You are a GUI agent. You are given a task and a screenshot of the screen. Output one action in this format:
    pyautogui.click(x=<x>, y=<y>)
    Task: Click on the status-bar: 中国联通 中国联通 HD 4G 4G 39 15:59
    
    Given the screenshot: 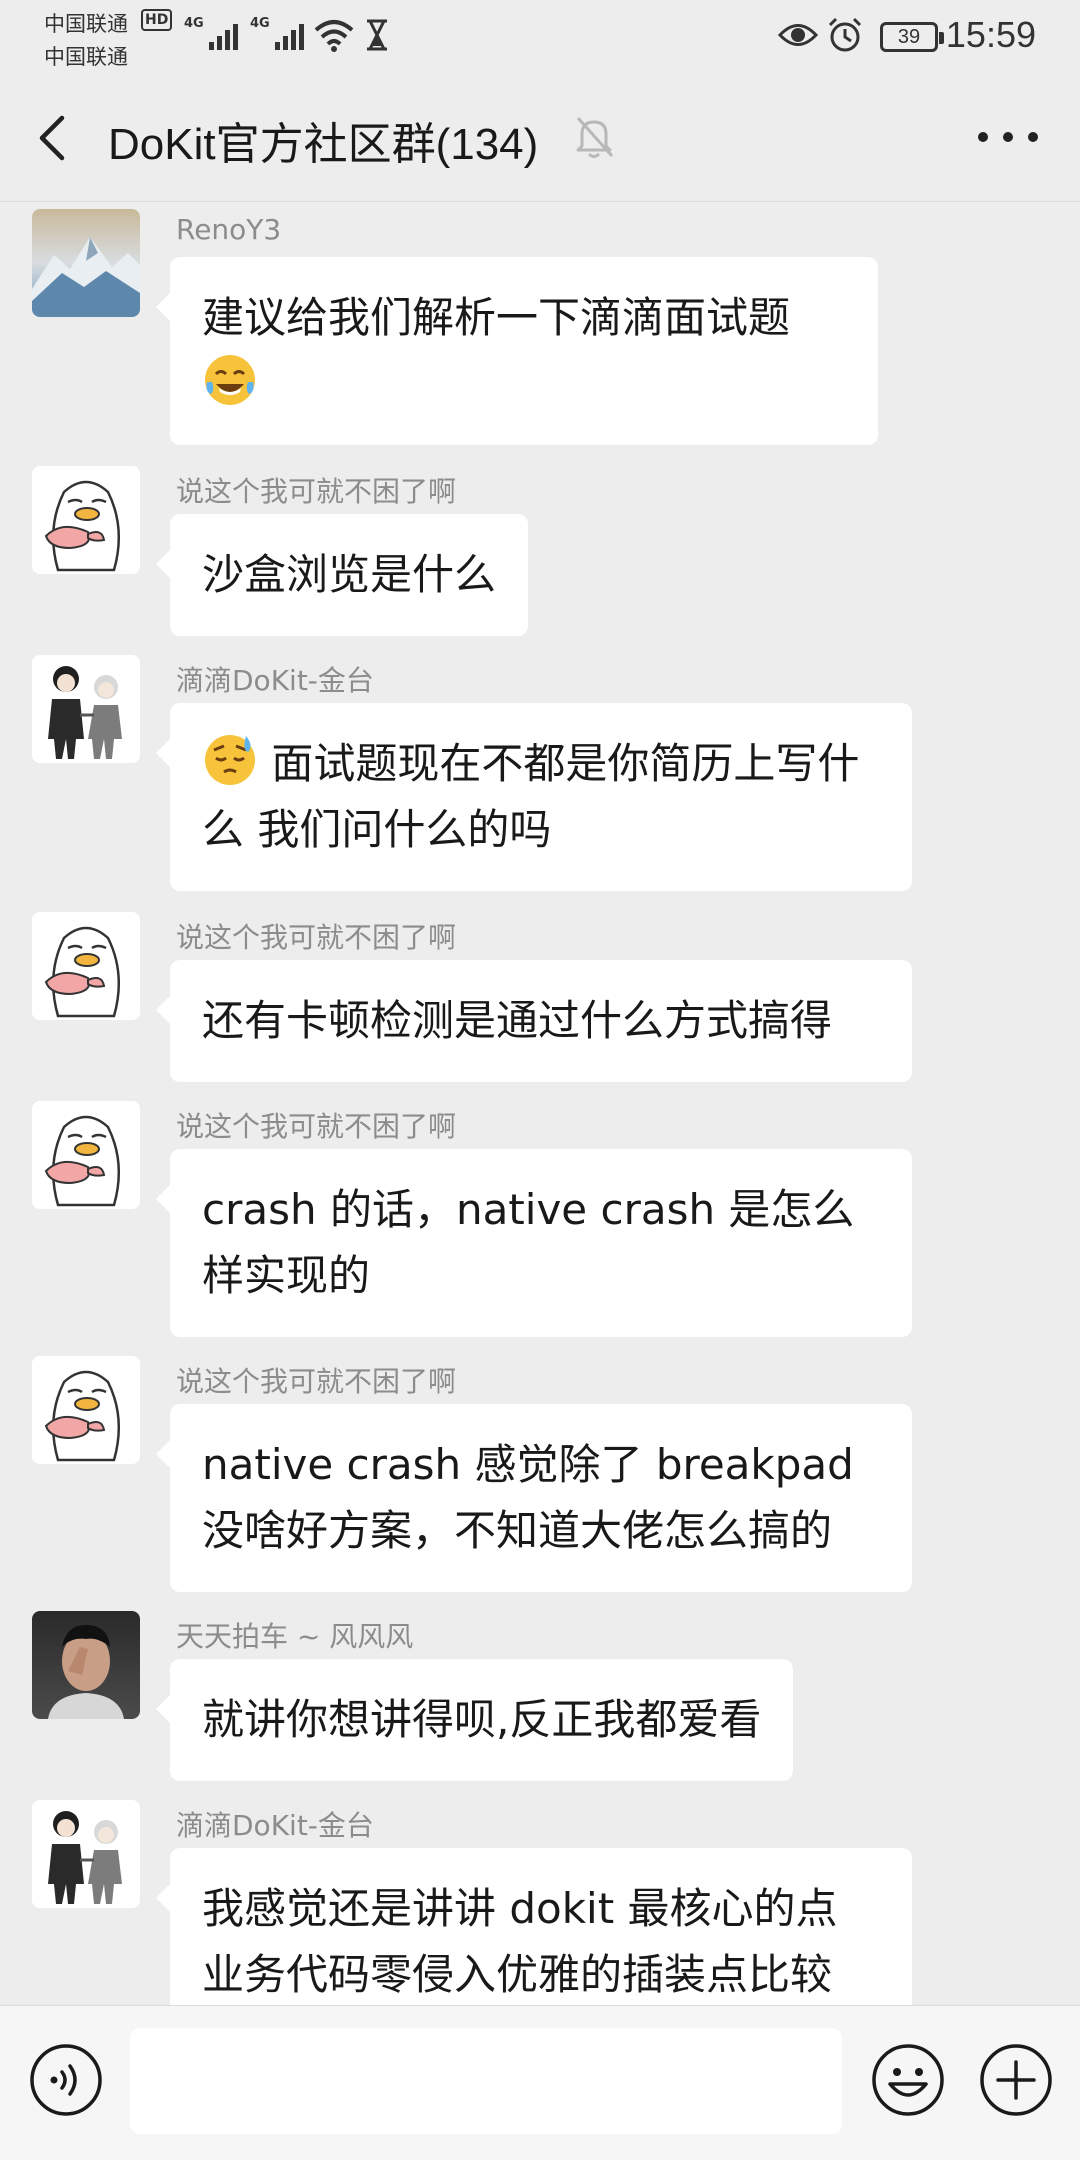 What is the action you would take?
    pyautogui.click(x=540, y=36)
    